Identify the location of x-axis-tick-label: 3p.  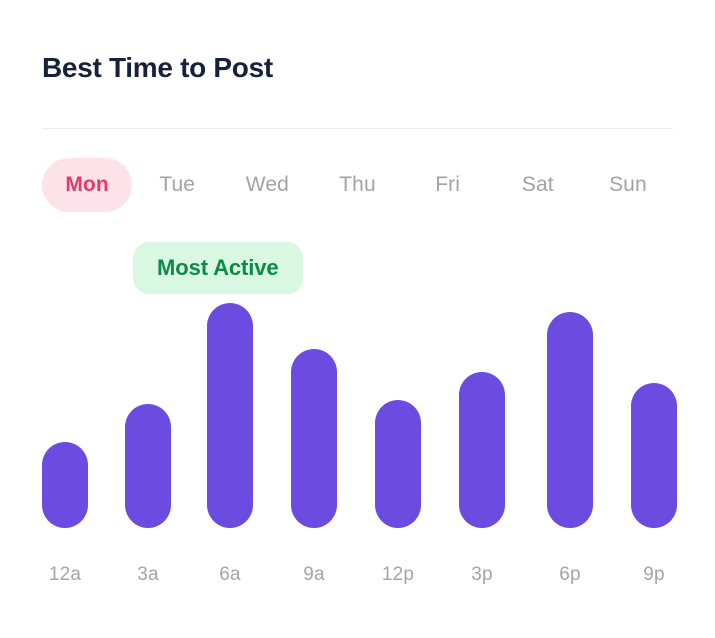
(482, 574).